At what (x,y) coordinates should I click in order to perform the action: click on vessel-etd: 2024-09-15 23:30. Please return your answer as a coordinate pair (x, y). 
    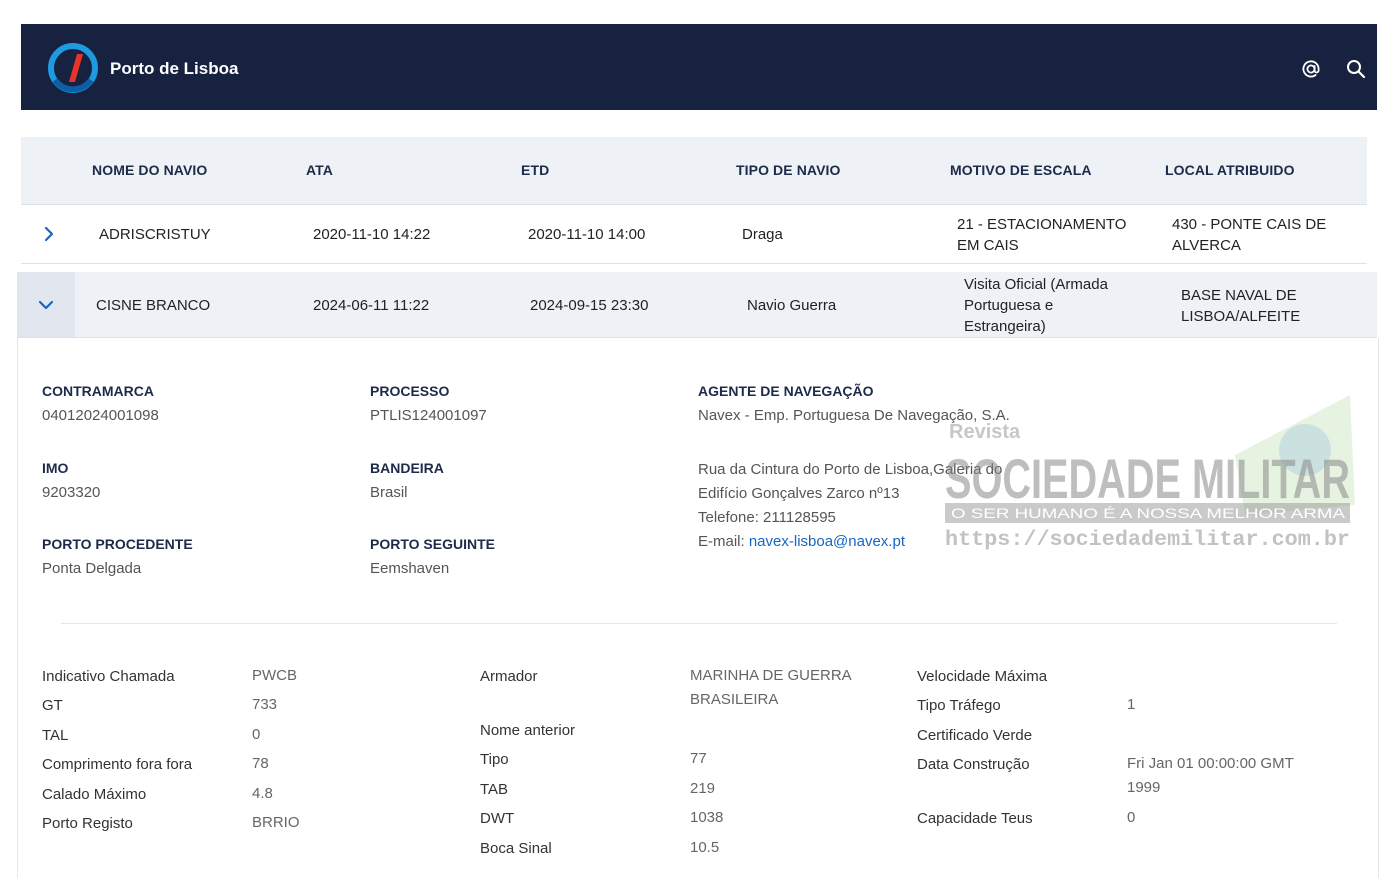
    Looking at the image, I should click on (589, 305).